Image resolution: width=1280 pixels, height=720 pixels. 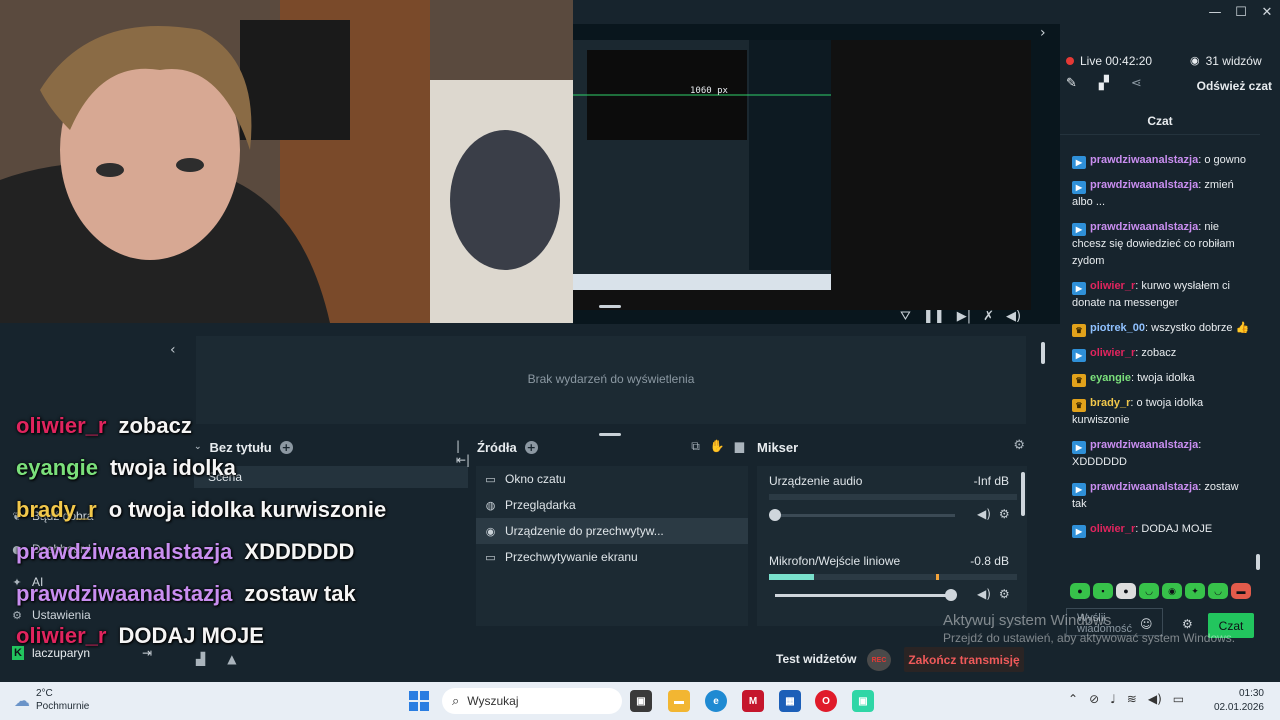 I want to click on source-item-browser: ◍ Przeglądarka, so click(x=612, y=505).